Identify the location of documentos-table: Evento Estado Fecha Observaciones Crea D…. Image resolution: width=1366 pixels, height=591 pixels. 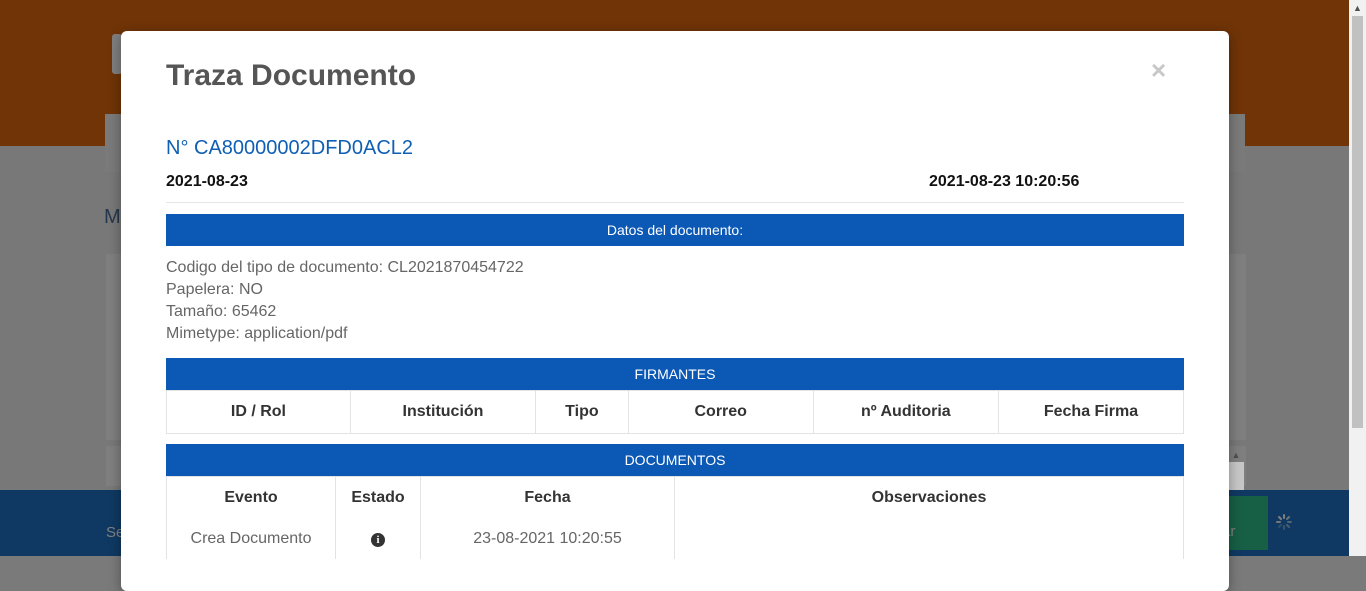
(675, 517).